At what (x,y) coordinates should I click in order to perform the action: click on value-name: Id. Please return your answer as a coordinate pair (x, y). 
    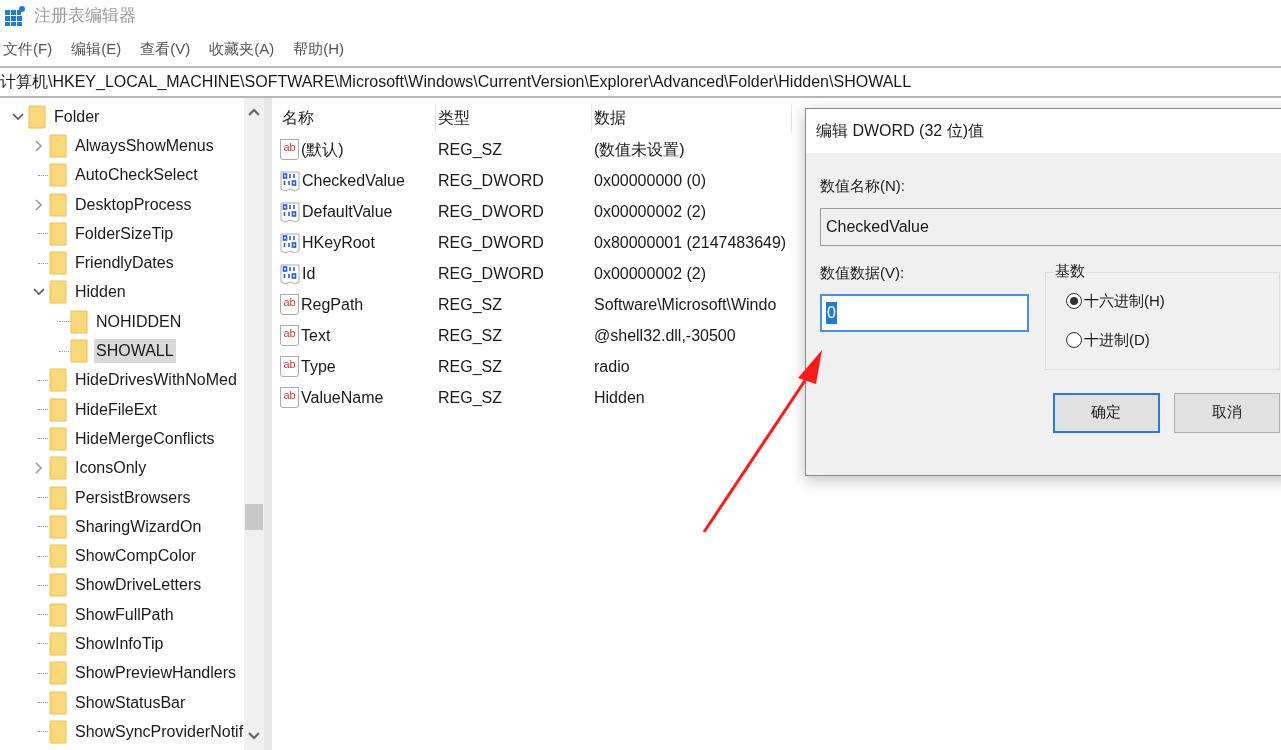
    Looking at the image, I should click on (309, 273).